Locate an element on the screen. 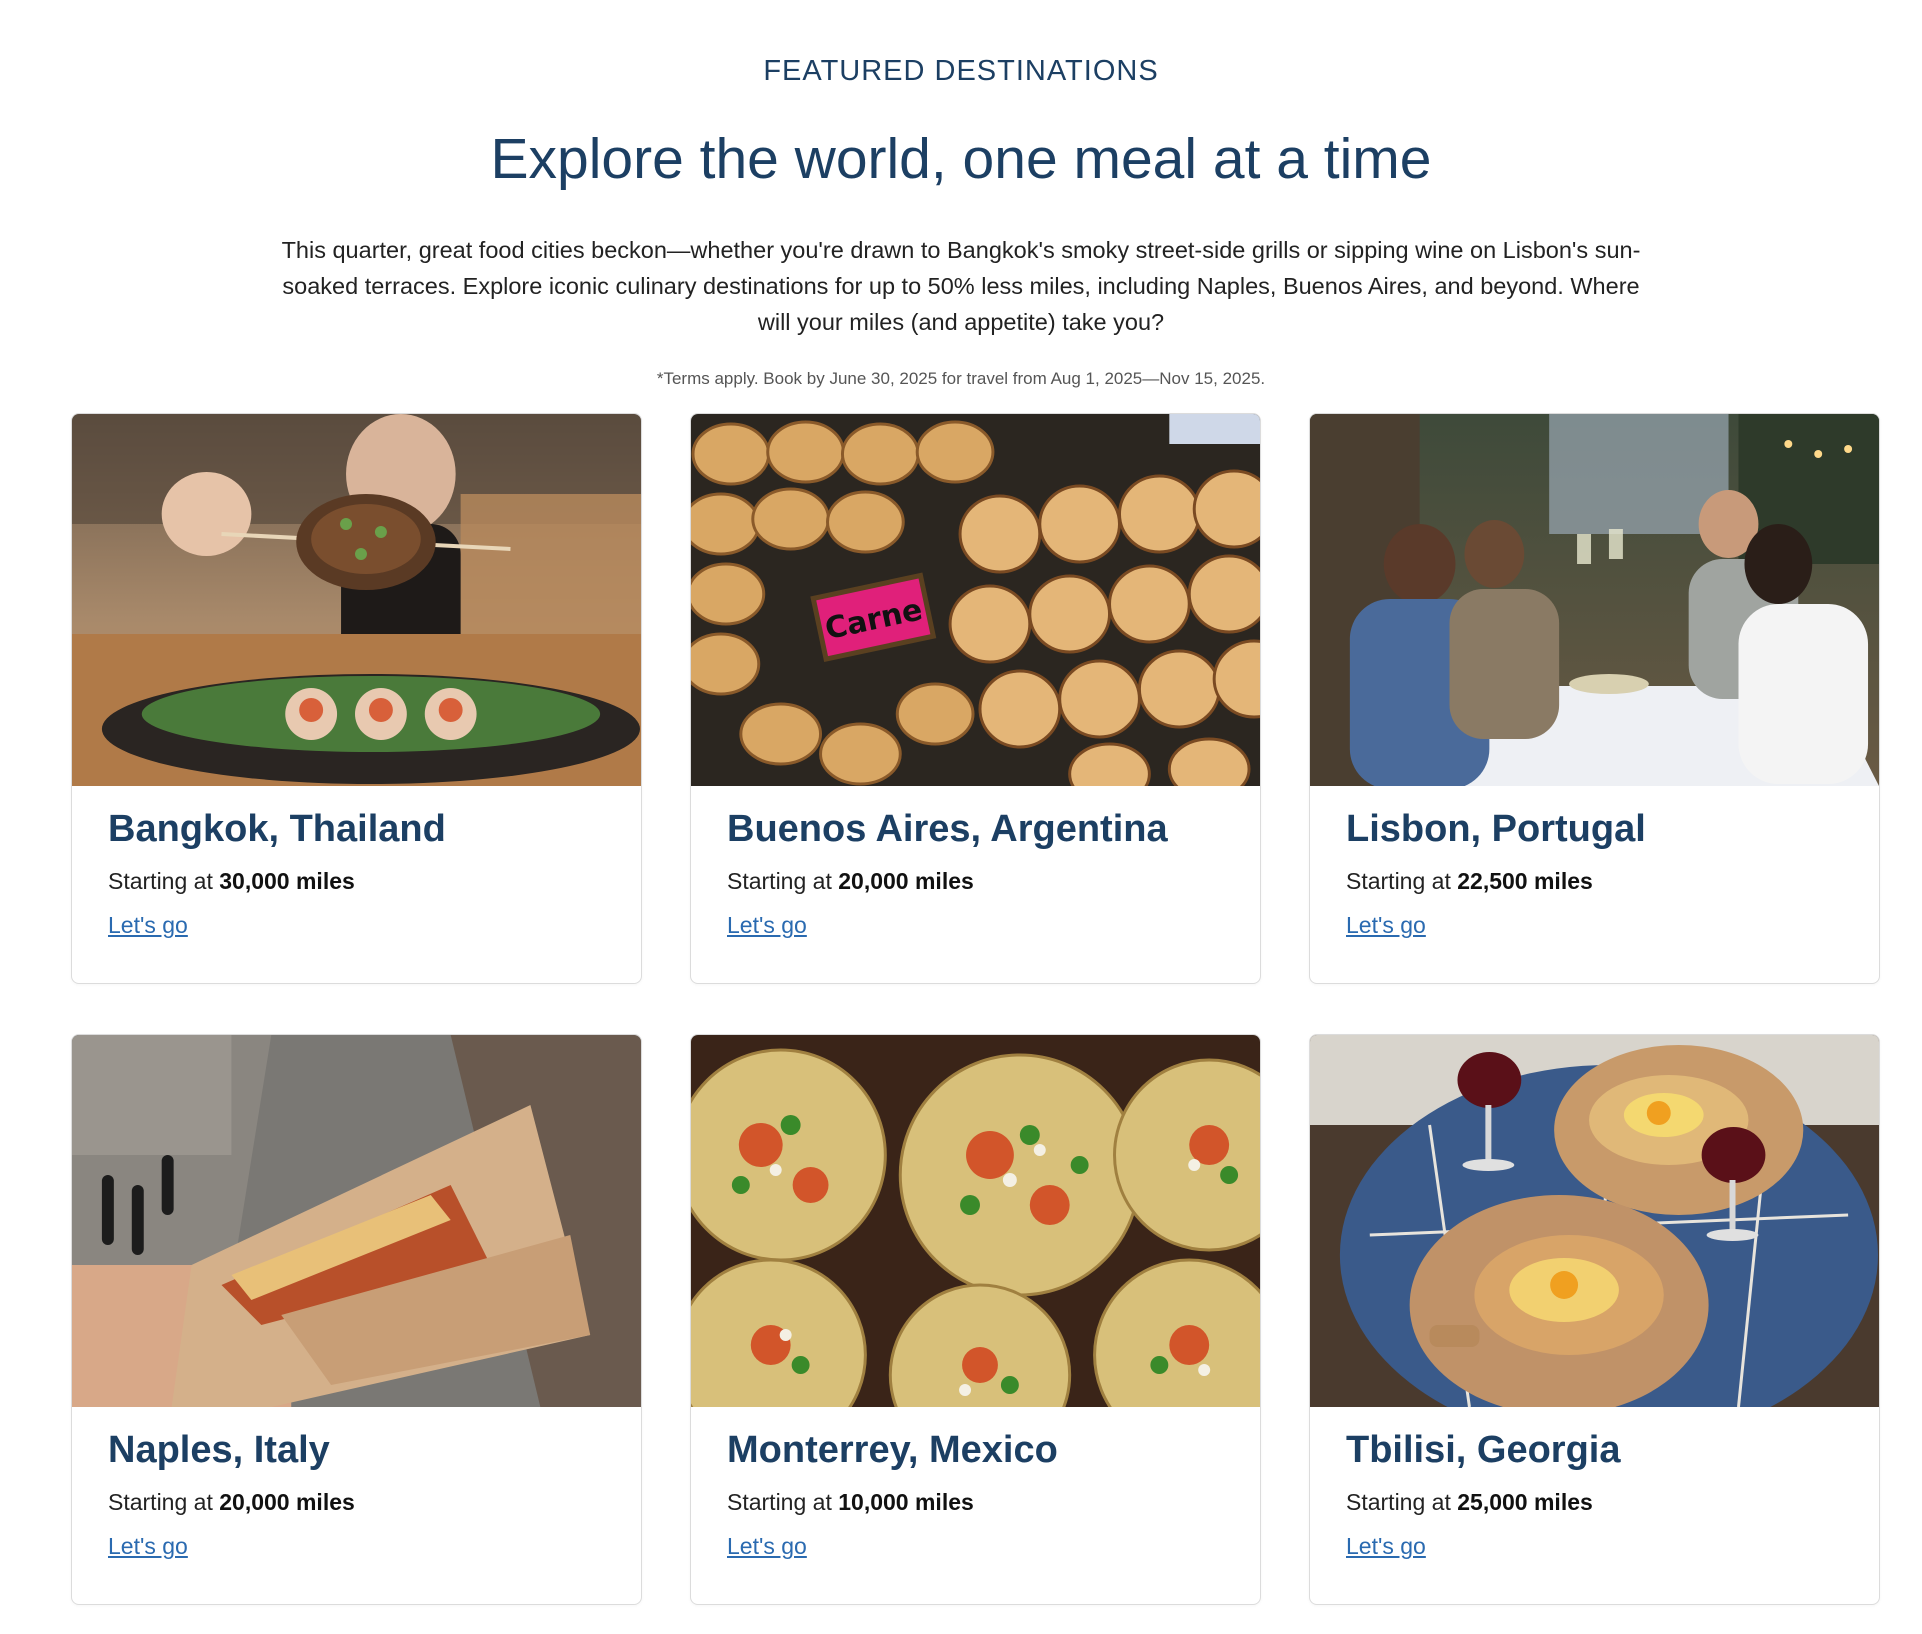  destination-price: Starting at 22,500 miles is located at coordinates (1594, 881).